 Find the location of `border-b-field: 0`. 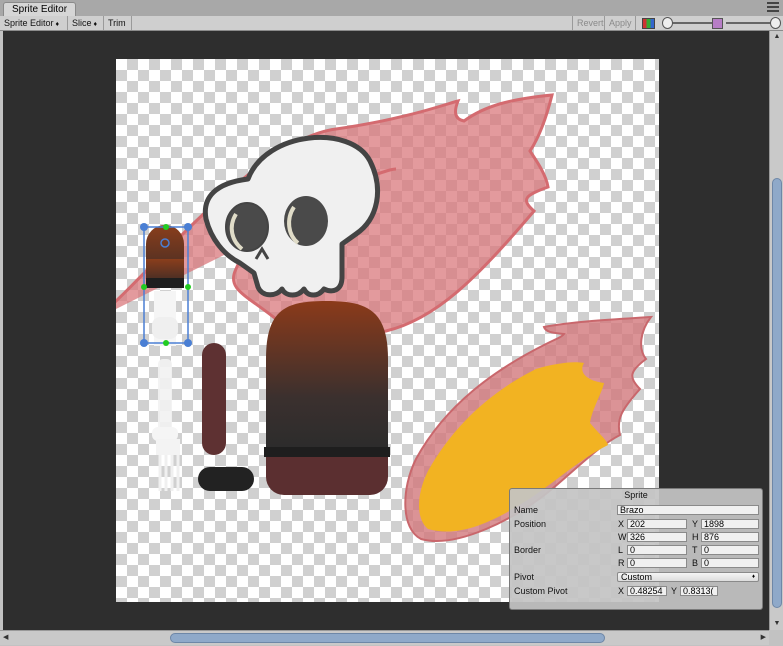

border-b-field: 0 is located at coordinates (730, 563).